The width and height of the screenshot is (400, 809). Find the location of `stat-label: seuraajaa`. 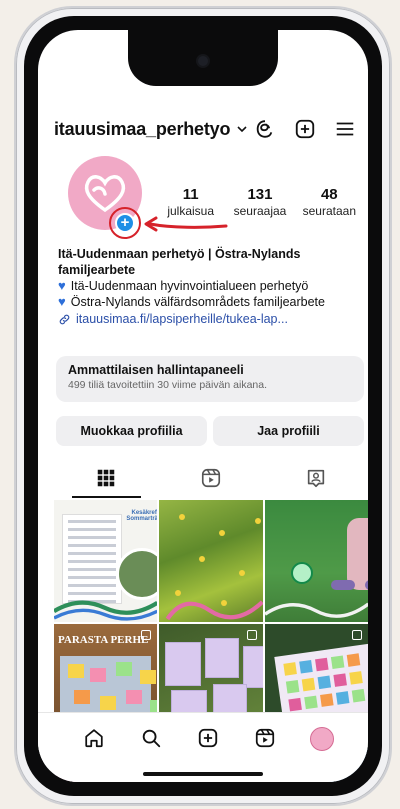

stat-label: seuraajaa is located at coordinates (260, 211).